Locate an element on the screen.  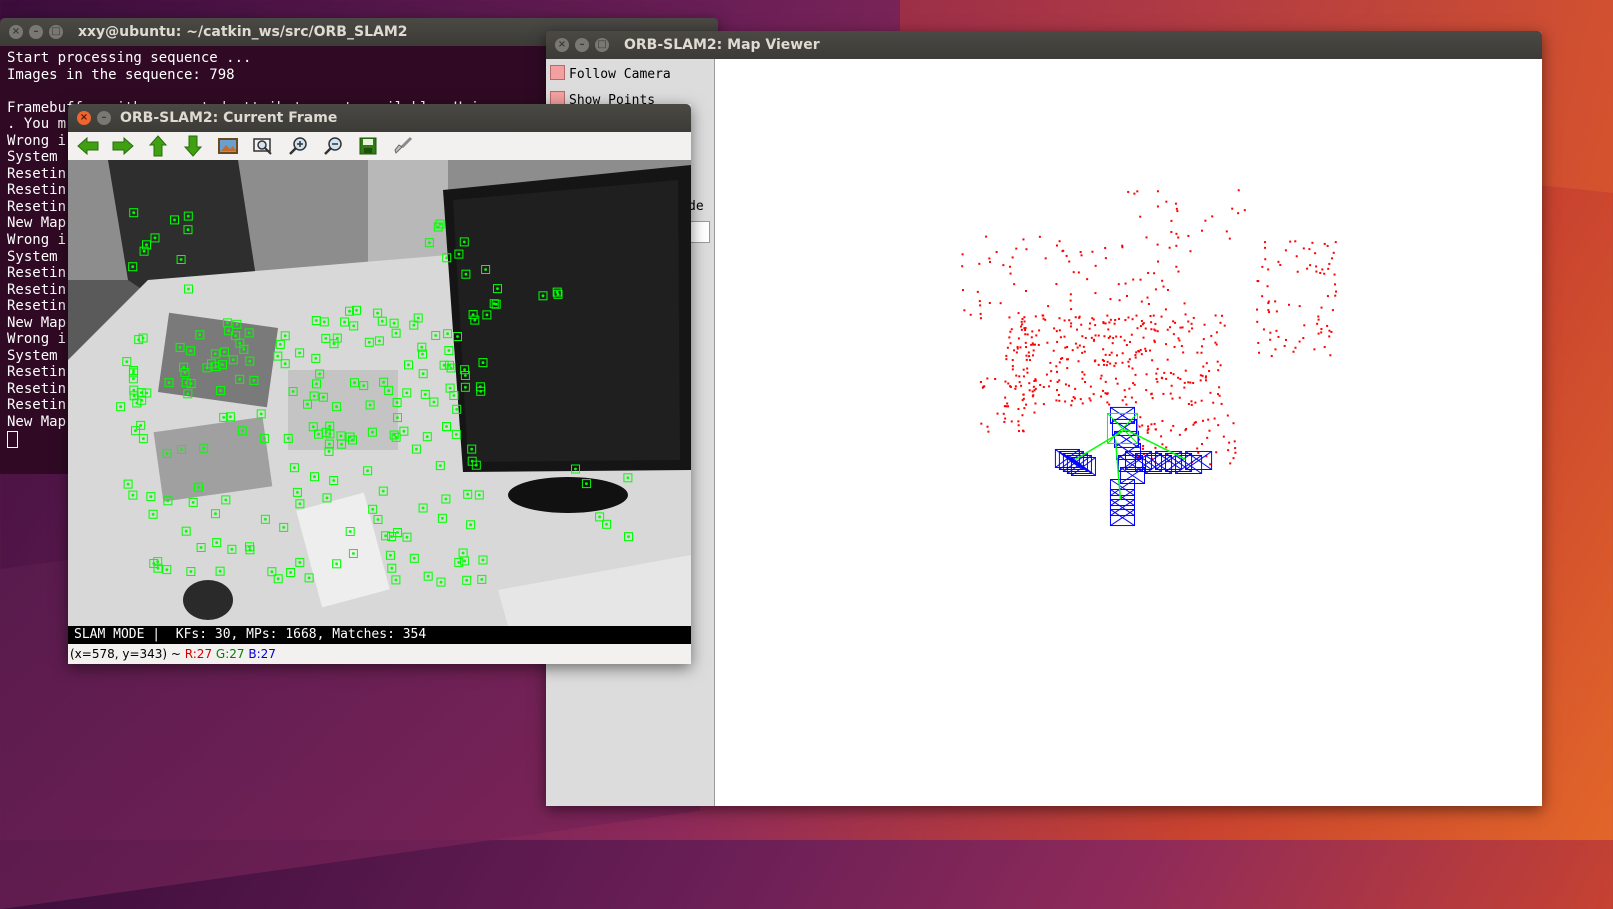
checkbox-icon is located at coordinates (557, 72).